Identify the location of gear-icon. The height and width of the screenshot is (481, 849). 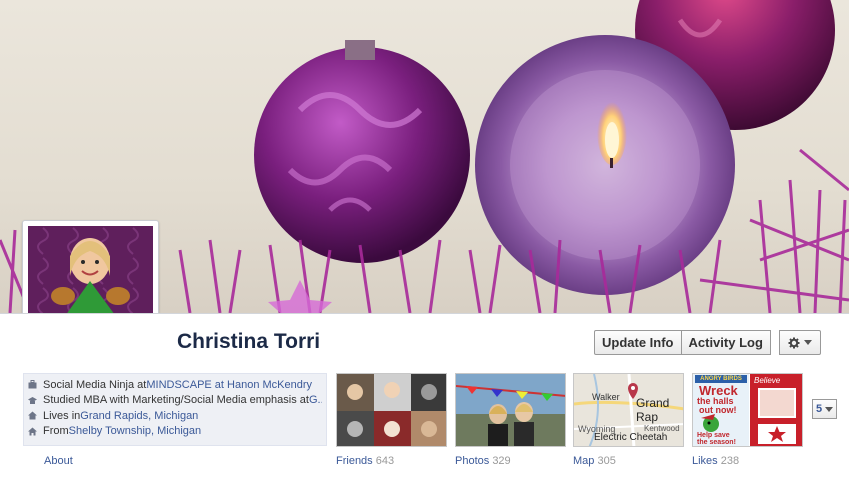
(794, 342).